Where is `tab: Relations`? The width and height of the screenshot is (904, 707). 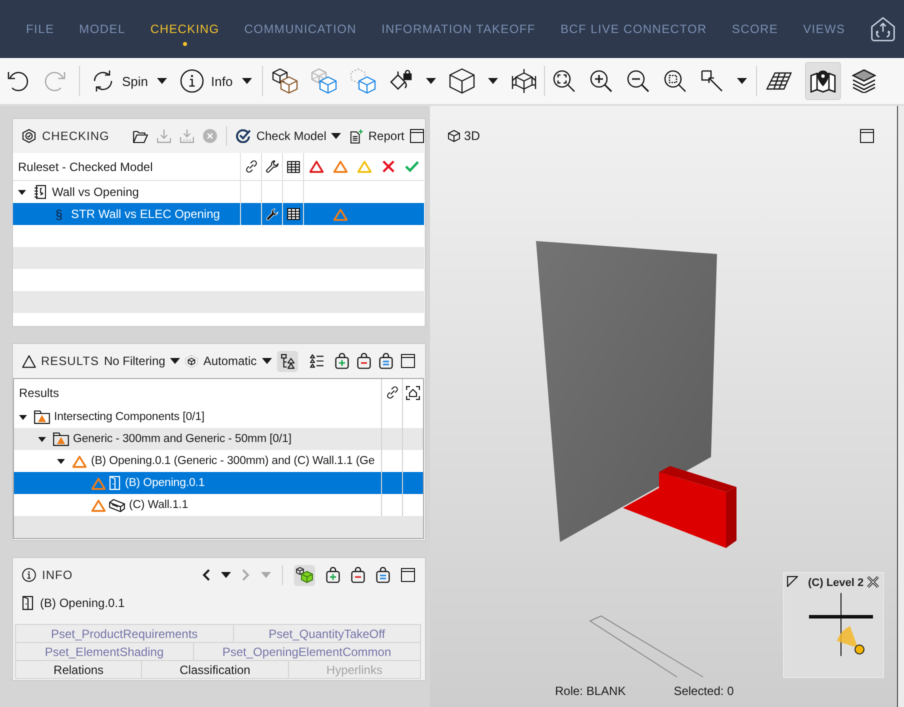 tab: Relations is located at coordinates (78, 669).